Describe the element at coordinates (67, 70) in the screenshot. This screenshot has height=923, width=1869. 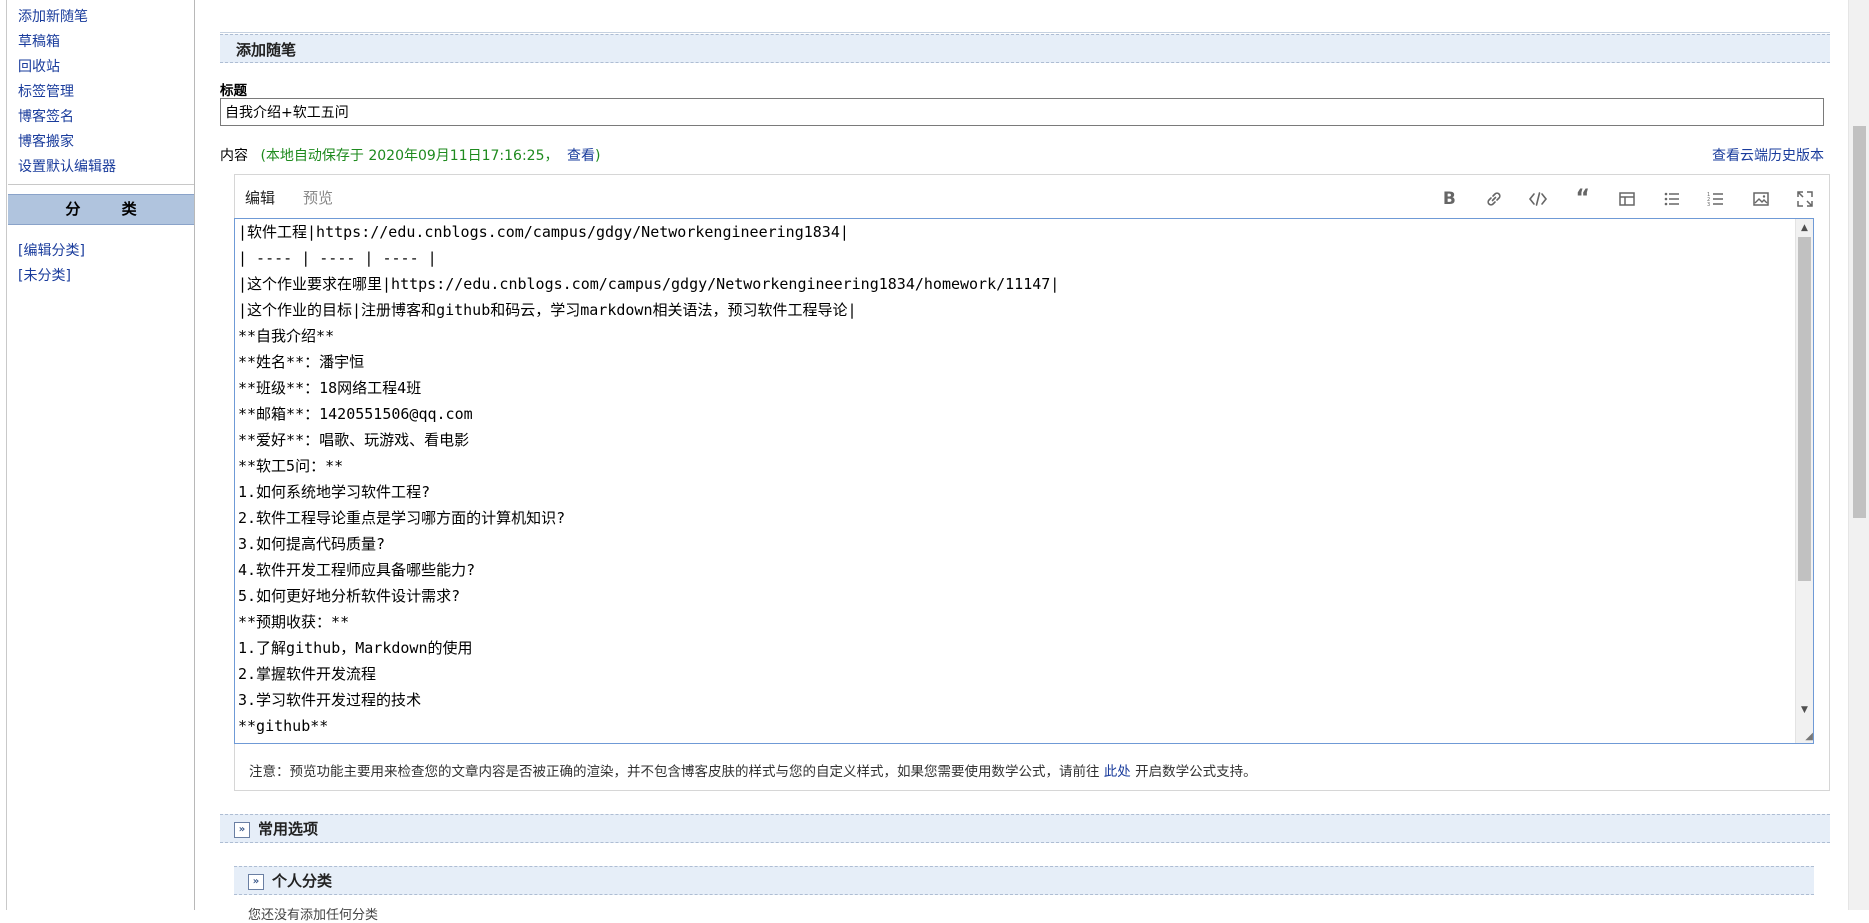
I see `sidebar-link-recycle-bin: 回收站` at that location.